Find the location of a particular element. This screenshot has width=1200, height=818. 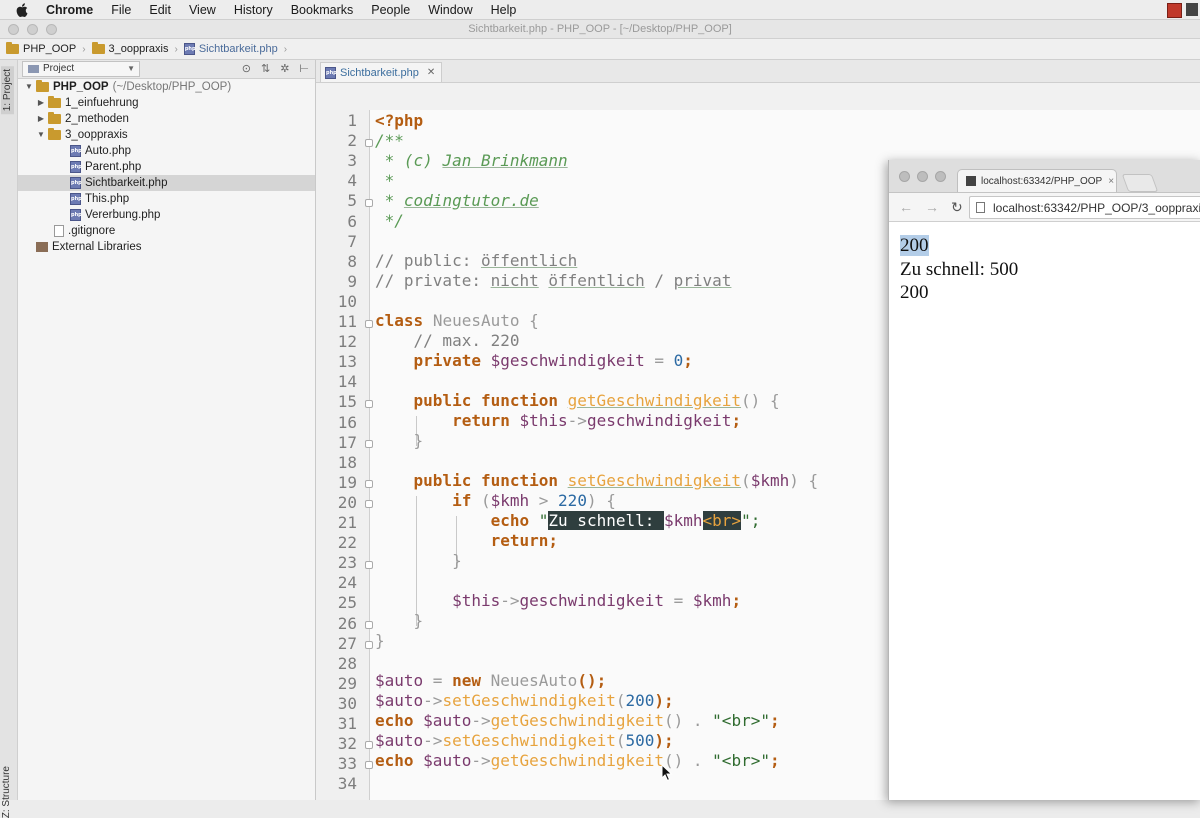

menu-history: History is located at coordinates (253, 10).